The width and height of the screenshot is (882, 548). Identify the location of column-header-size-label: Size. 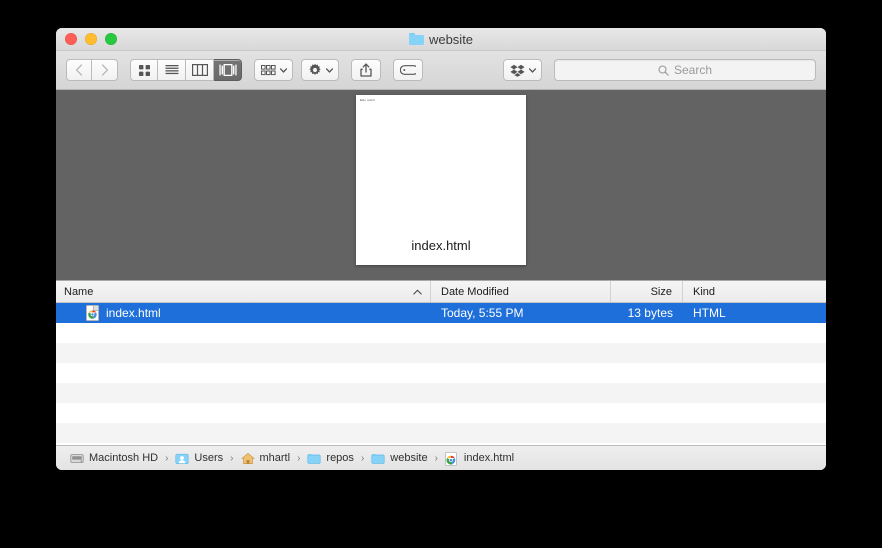
(661, 291).